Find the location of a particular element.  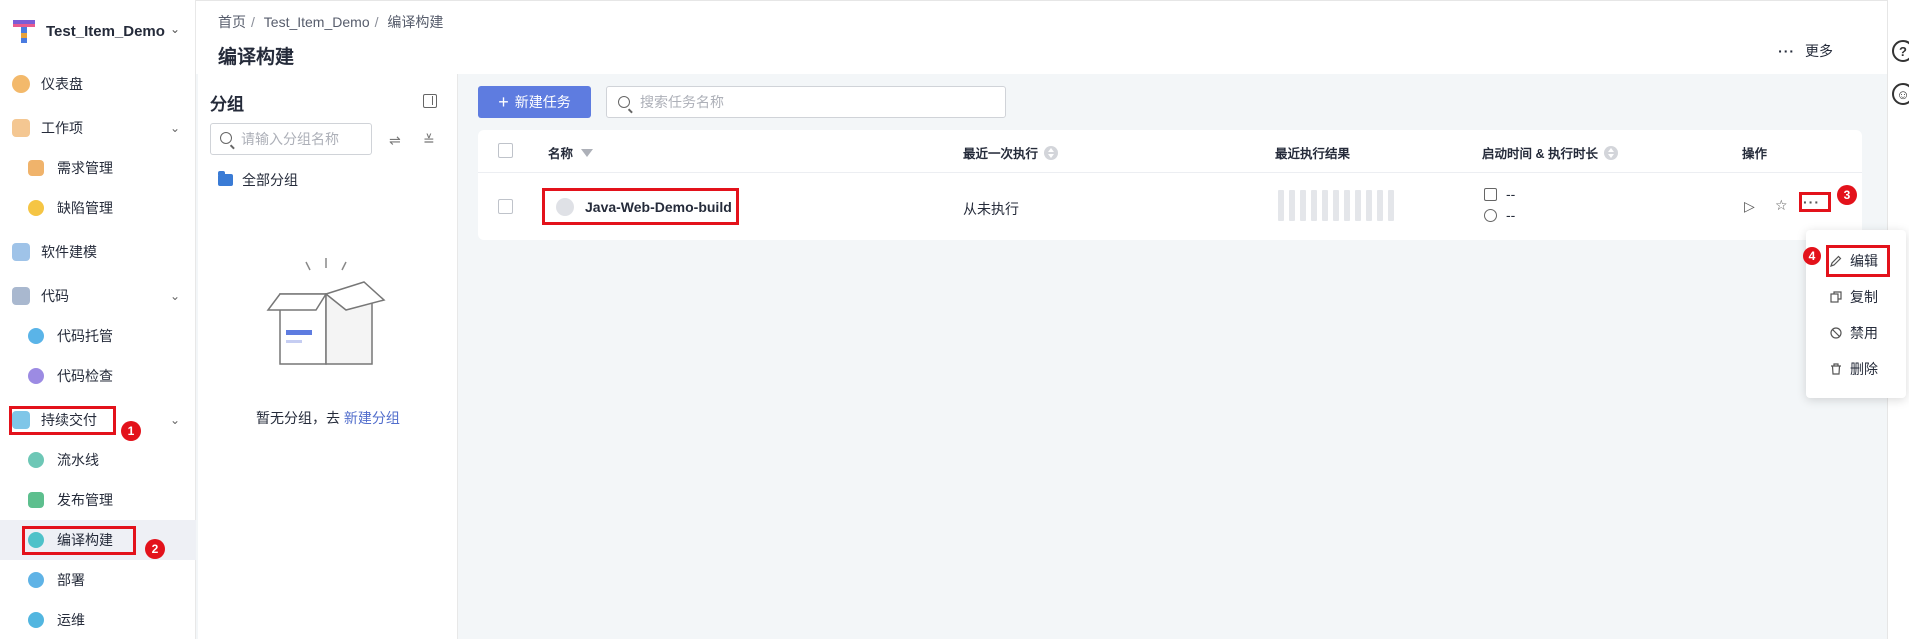

pipeline-icon is located at coordinates (36, 460).